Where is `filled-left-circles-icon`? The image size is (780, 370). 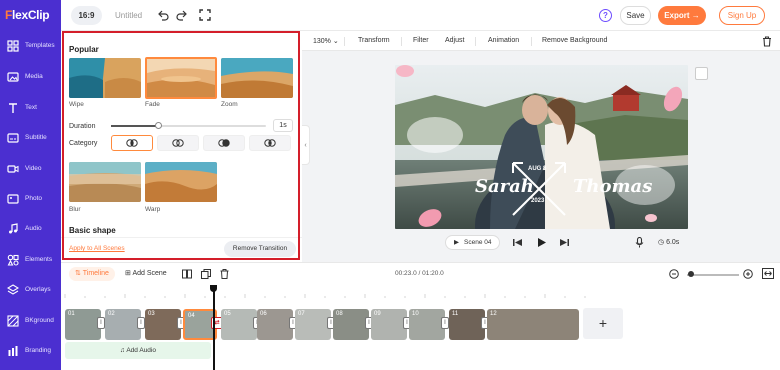 filled-left-circles-icon is located at coordinates (224, 143).